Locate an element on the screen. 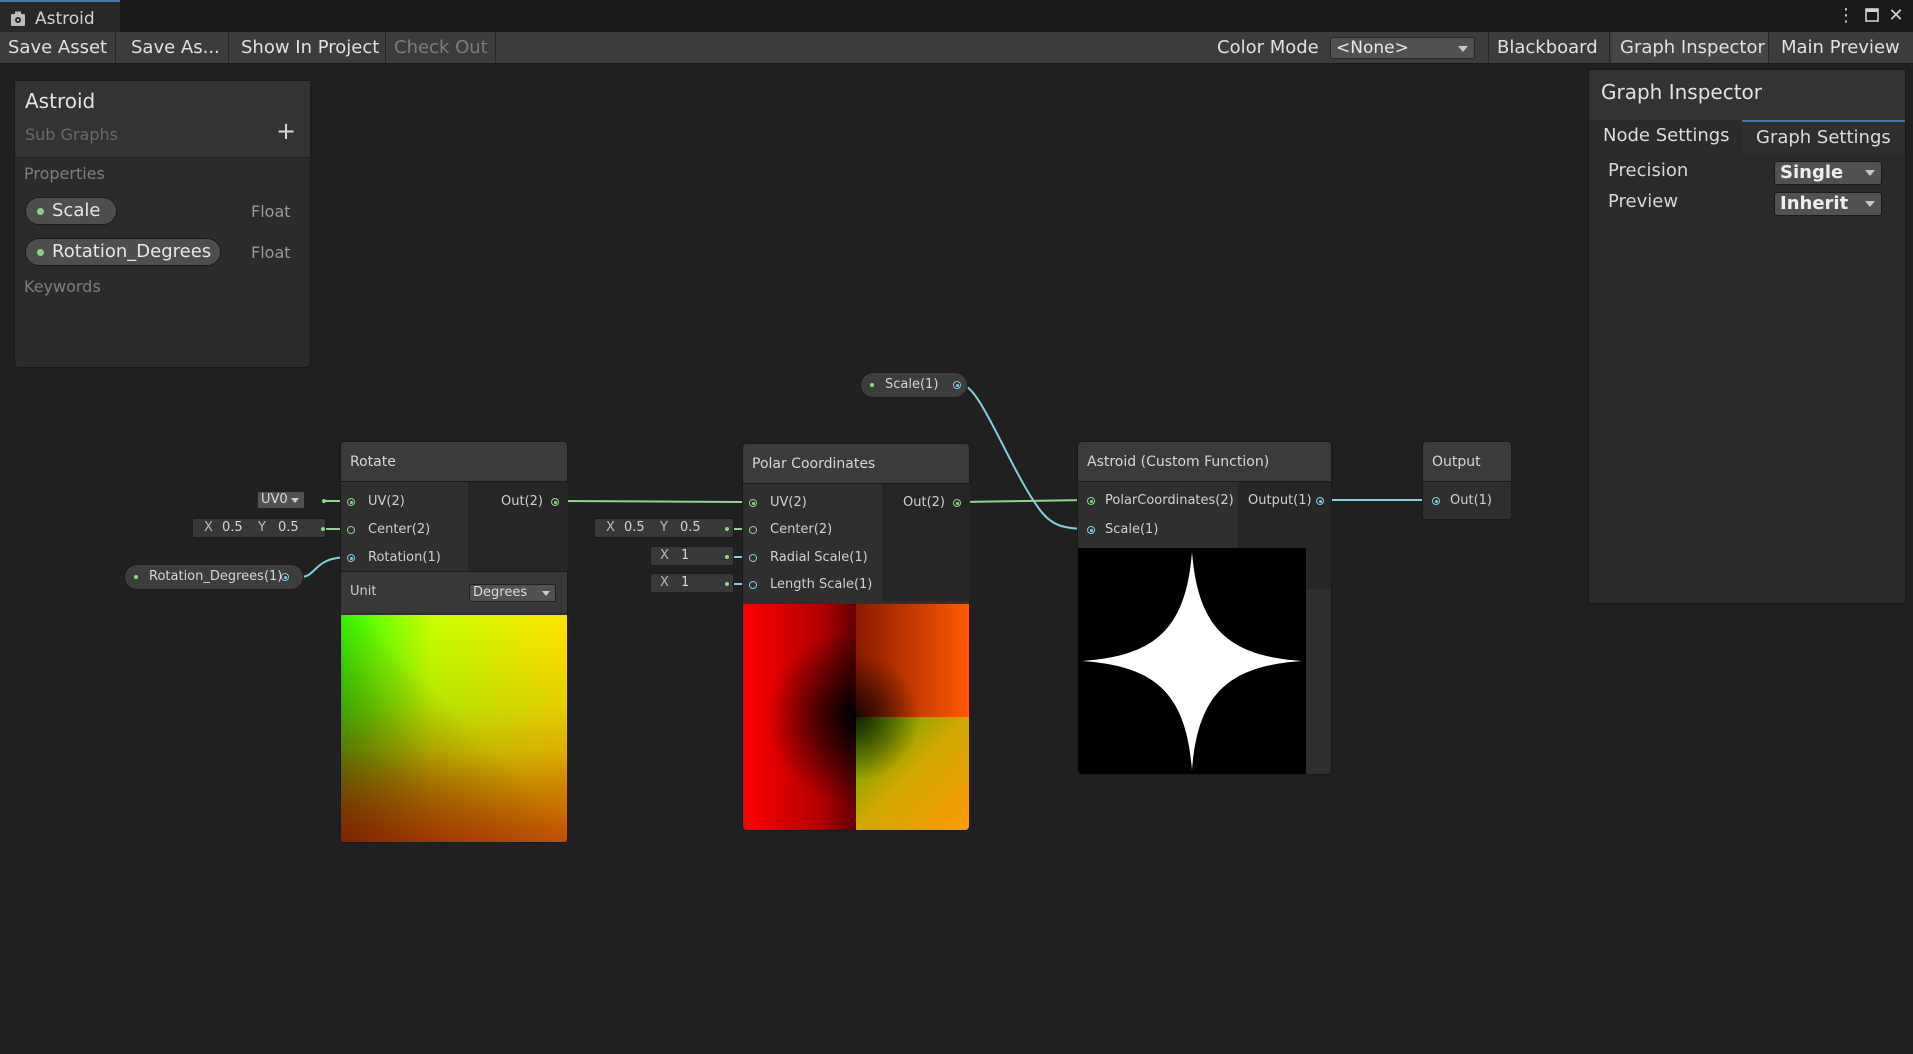 This screenshot has height=1054, width=1913. chevron-down-icon is located at coordinates (546, 593).